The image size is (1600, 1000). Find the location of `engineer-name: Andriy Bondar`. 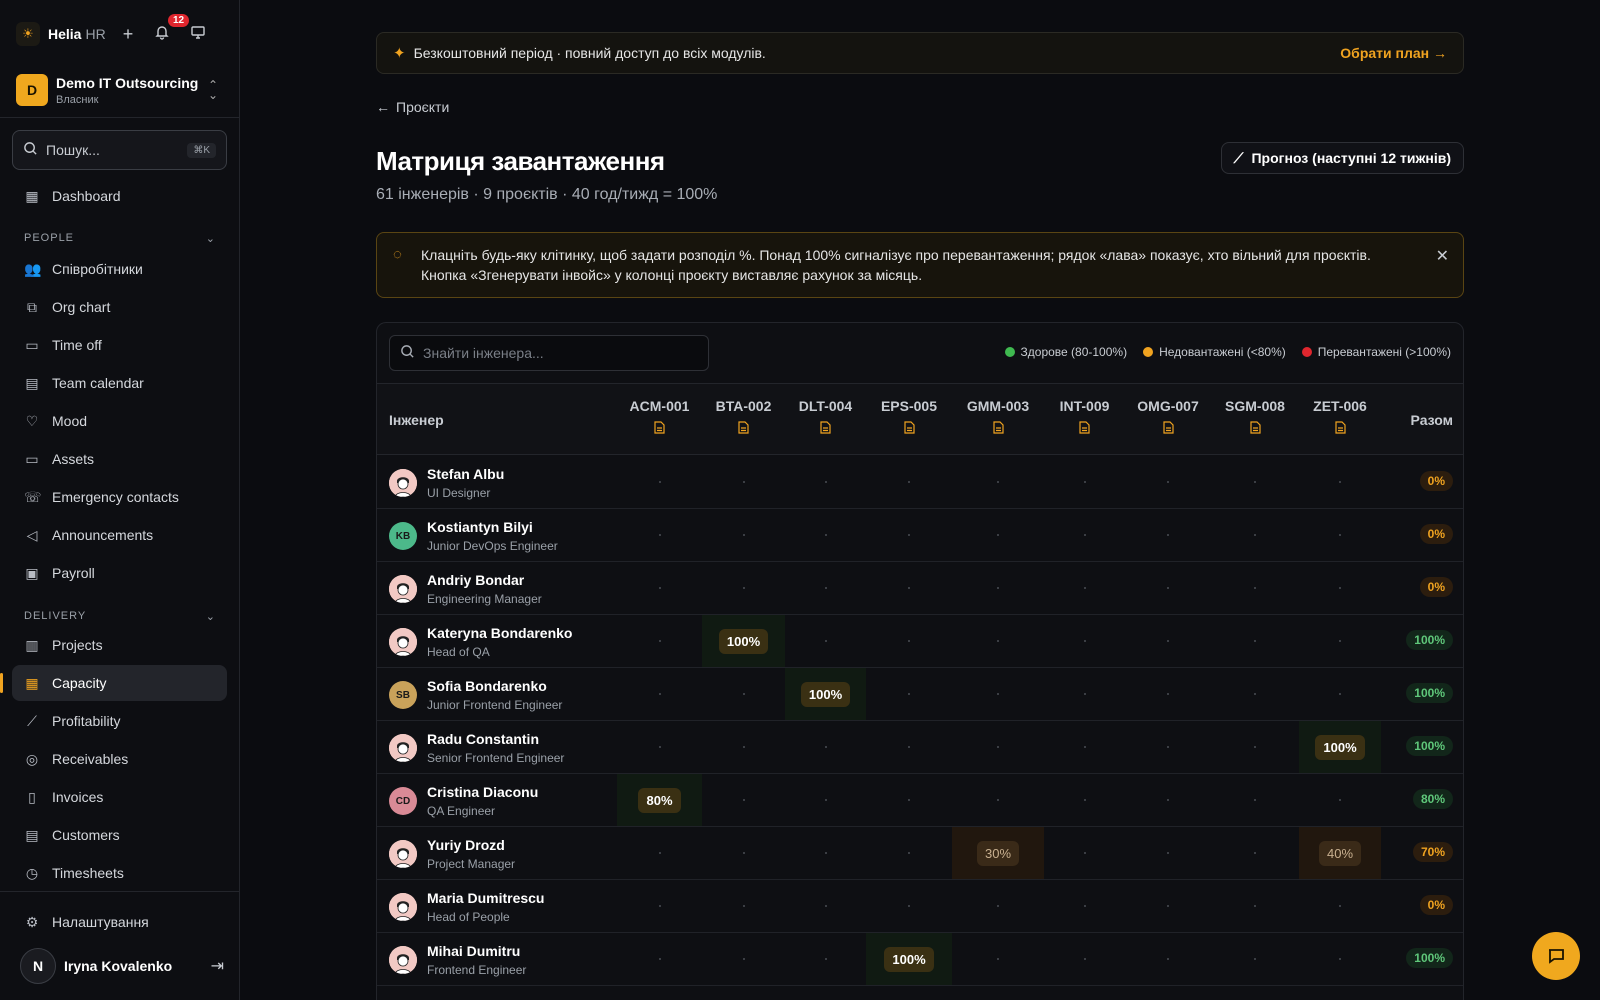

engineer-name: Andriy Bondar is located at coordinates (475, 580).